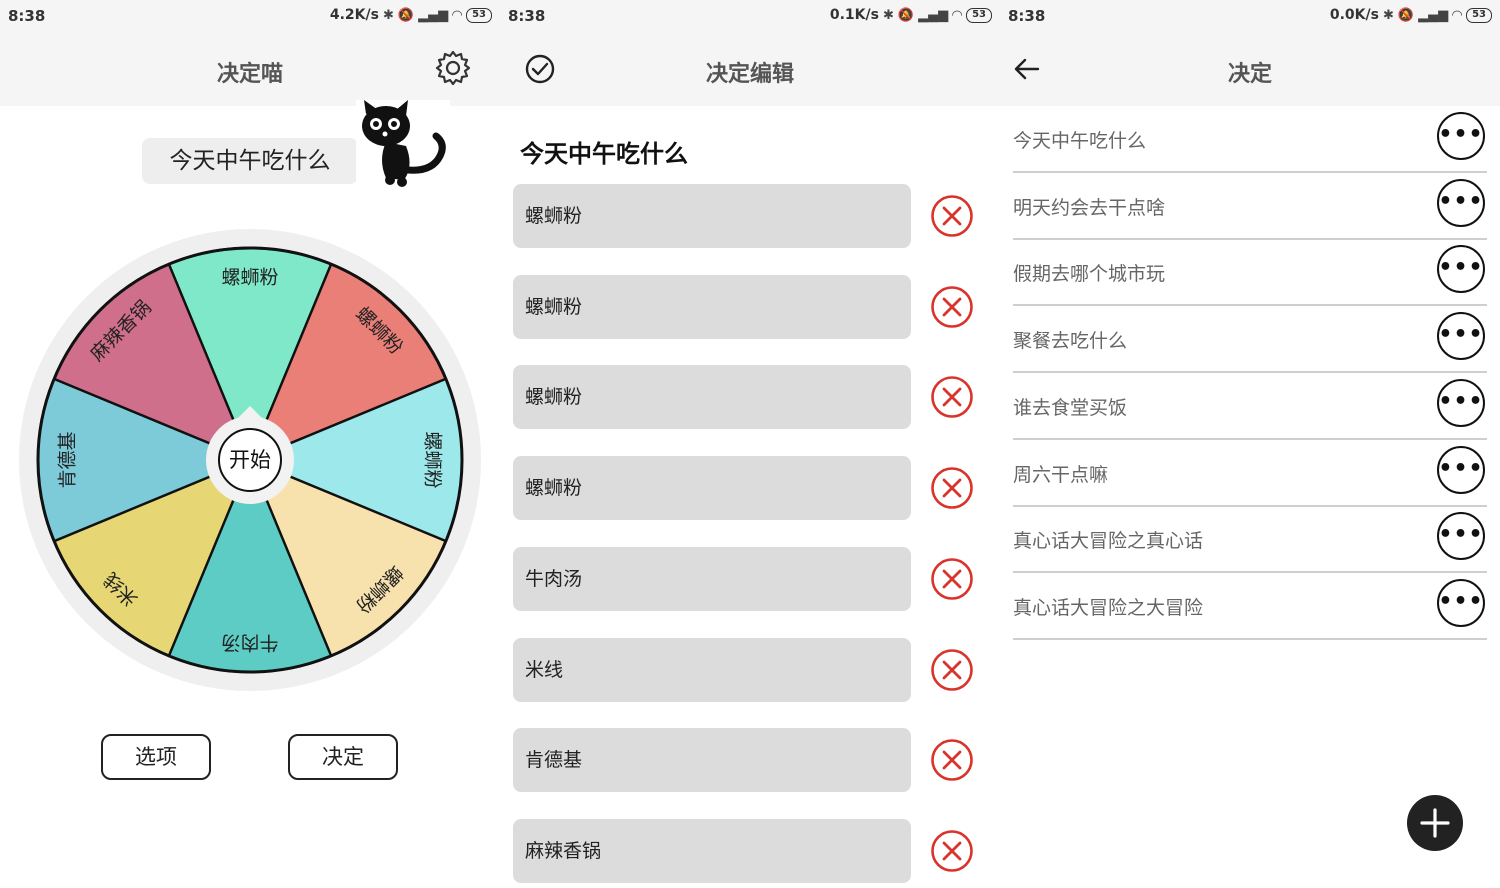 Image resolution: width=1500 pixels, height=888 pixels. What do you see at coordinates (1250, 16) in the screenshot?
I see `status-bar: 8:38 0.0K/s ✱ 🔕 ▂▄▆ ◠ 53` at bounding box center [1250, 16].